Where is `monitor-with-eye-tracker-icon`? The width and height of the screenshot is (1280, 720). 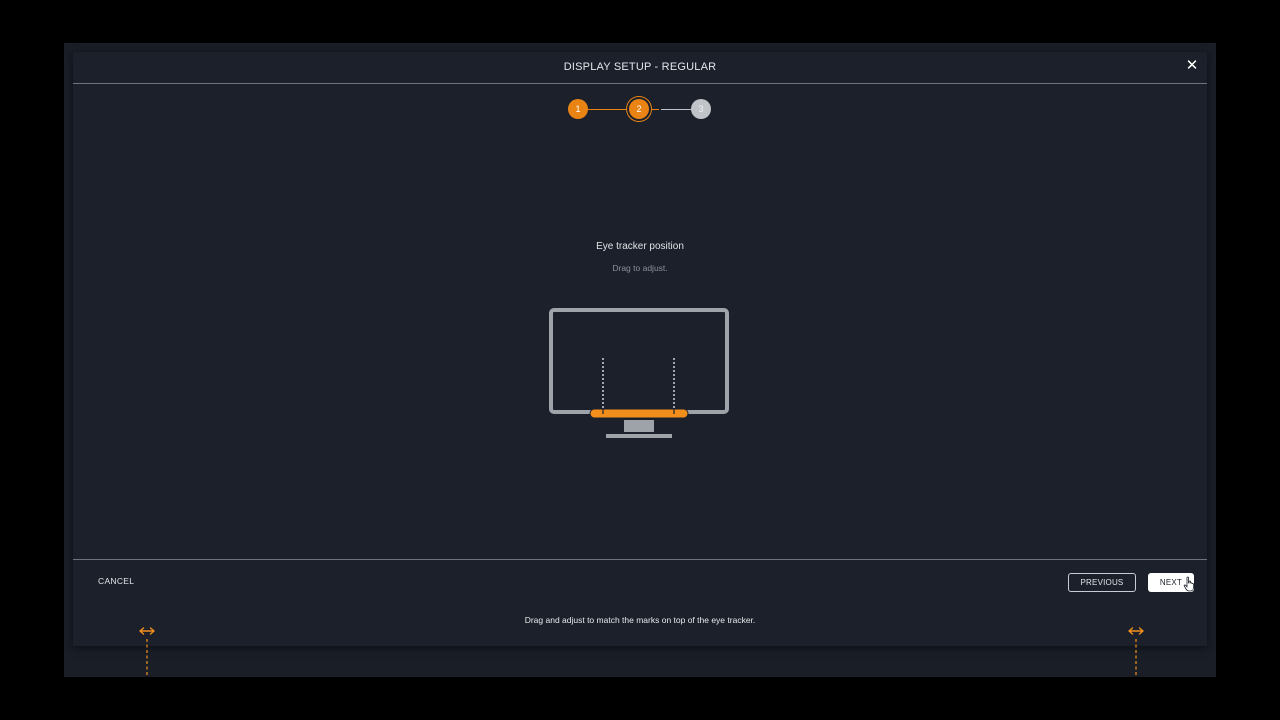 monitor-with-eye-tracker-icon is located at coordinates (640, 375).